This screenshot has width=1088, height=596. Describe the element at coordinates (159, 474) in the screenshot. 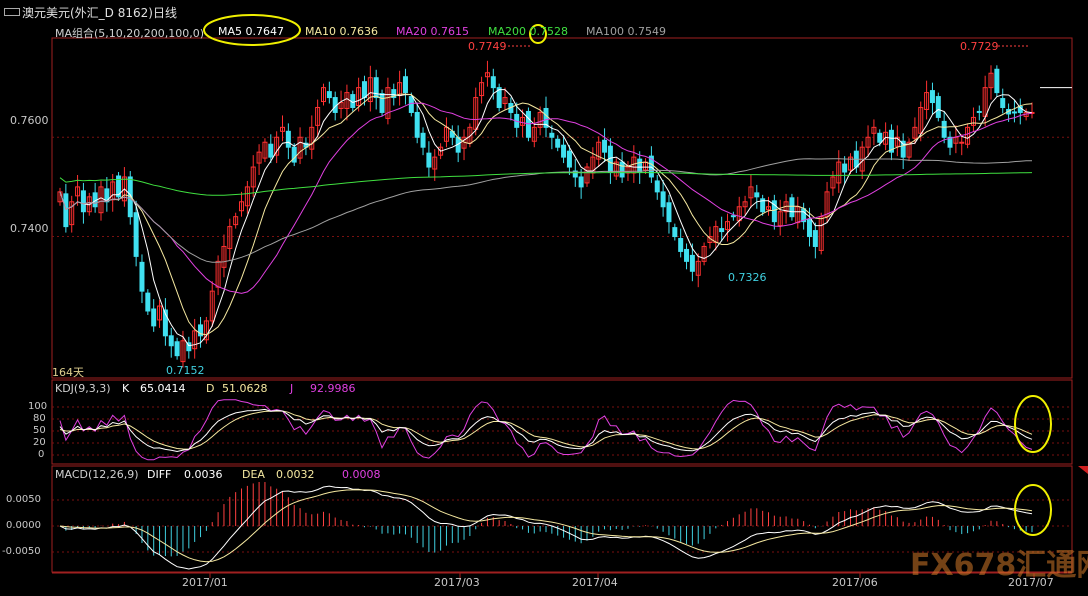

I see `macd-diff-label: DIFF` at that location.